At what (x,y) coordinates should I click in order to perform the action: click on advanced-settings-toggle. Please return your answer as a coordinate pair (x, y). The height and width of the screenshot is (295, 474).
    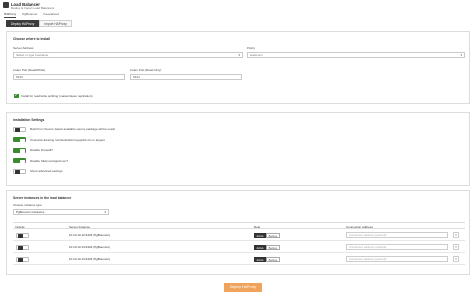
    Looking at the image, I should click on (19, 171).